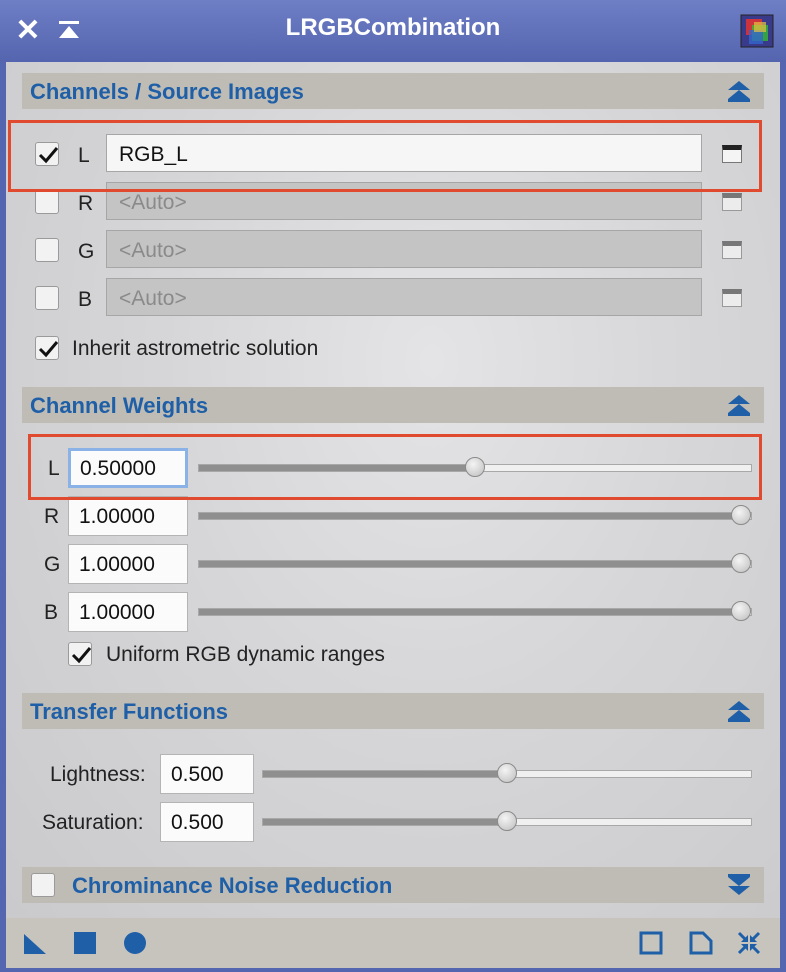 The image size is (786, 972). I want to click on channel-b-checkbox, so click(47, 298).